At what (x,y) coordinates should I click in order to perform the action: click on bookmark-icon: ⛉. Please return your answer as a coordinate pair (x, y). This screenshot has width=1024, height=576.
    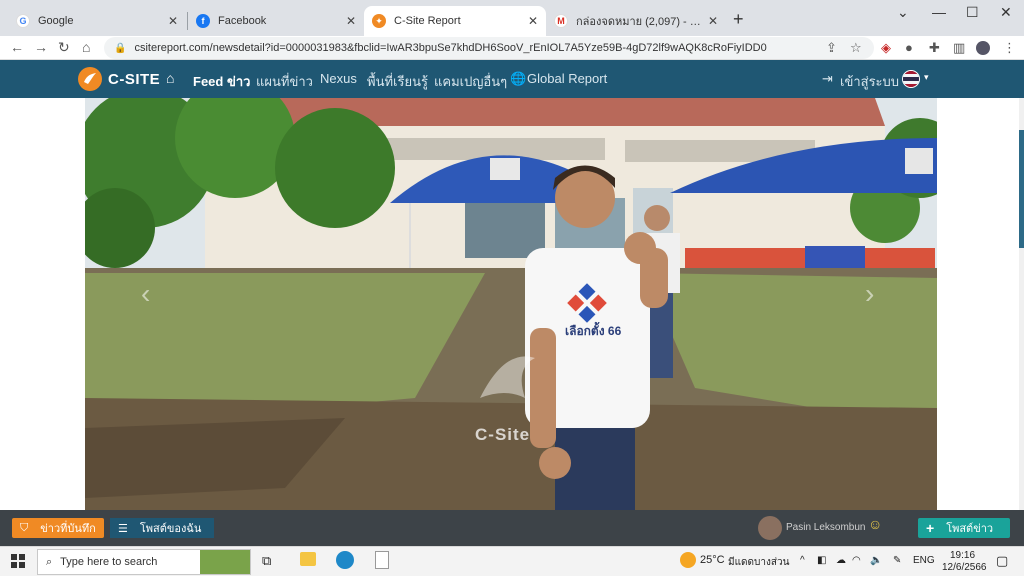
    Looking at the image, I should click on (24, 527).